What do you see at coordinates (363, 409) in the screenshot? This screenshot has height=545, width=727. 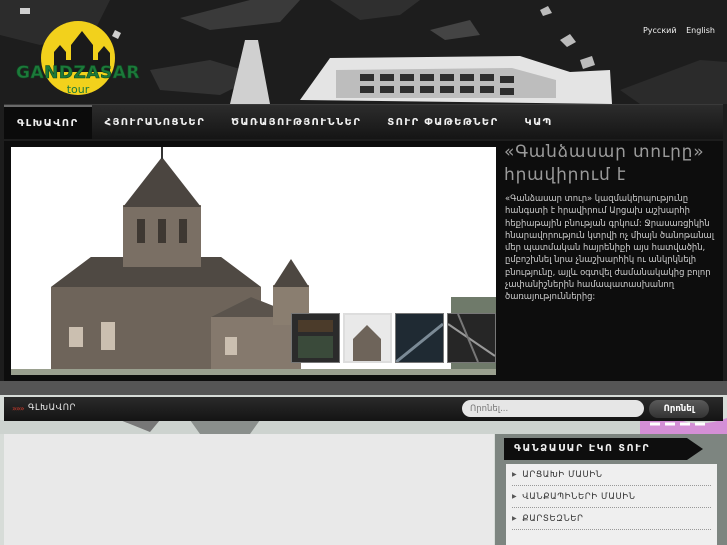 I see `breadcrumb-bar: »»» ԳԼԽԱՎՈՐ Որոնել` at bounding box center [363, 409].